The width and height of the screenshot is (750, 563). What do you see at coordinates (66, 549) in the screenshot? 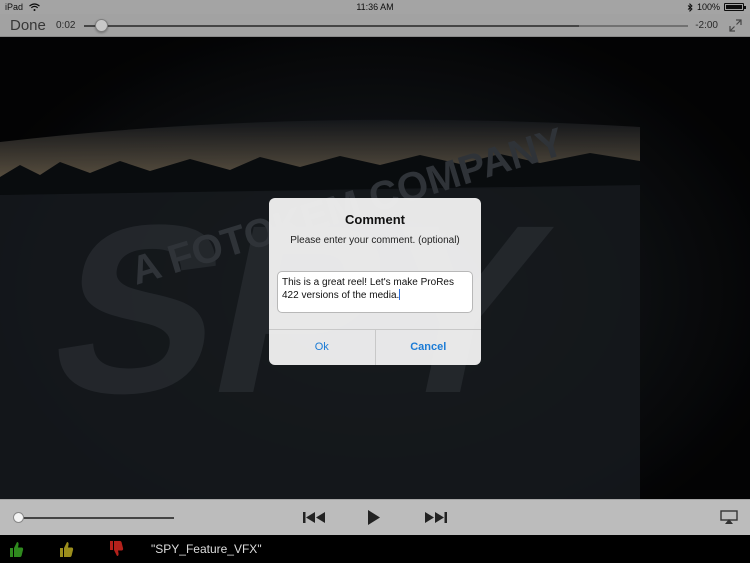
I see `thumbs-up-yellow-icon` at bounding box center [66, 549].